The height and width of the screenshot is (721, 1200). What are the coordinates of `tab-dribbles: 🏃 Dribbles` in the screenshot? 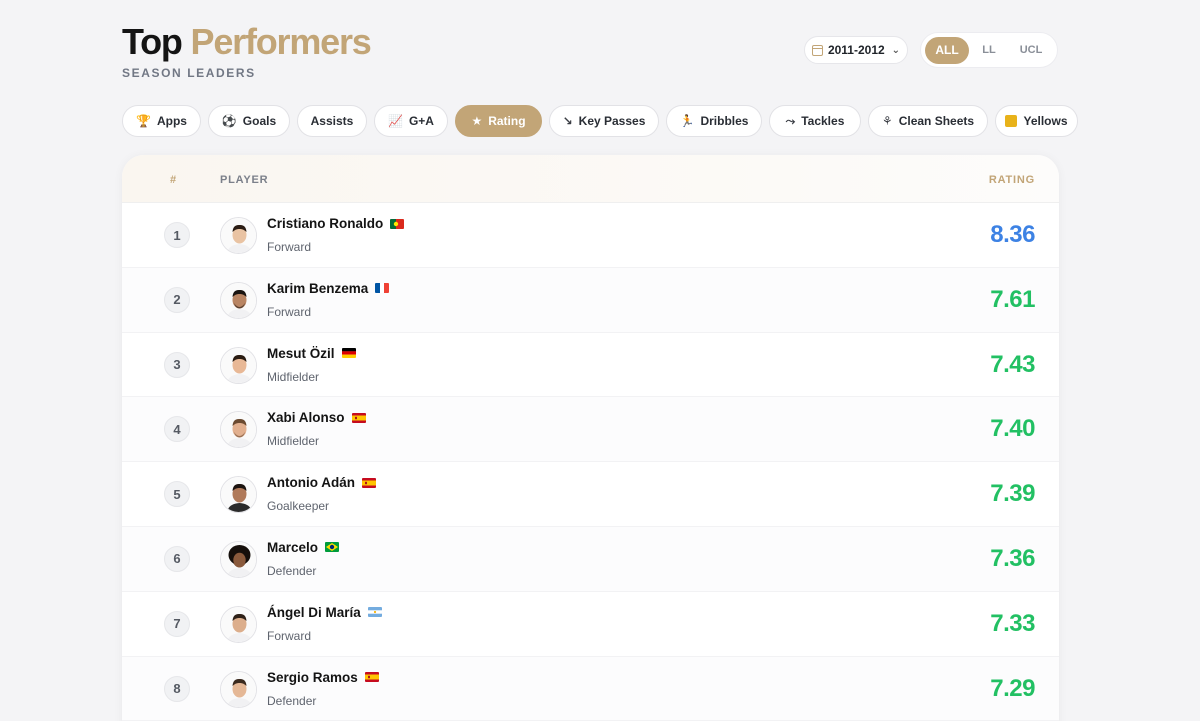 It's located at (714, 121).